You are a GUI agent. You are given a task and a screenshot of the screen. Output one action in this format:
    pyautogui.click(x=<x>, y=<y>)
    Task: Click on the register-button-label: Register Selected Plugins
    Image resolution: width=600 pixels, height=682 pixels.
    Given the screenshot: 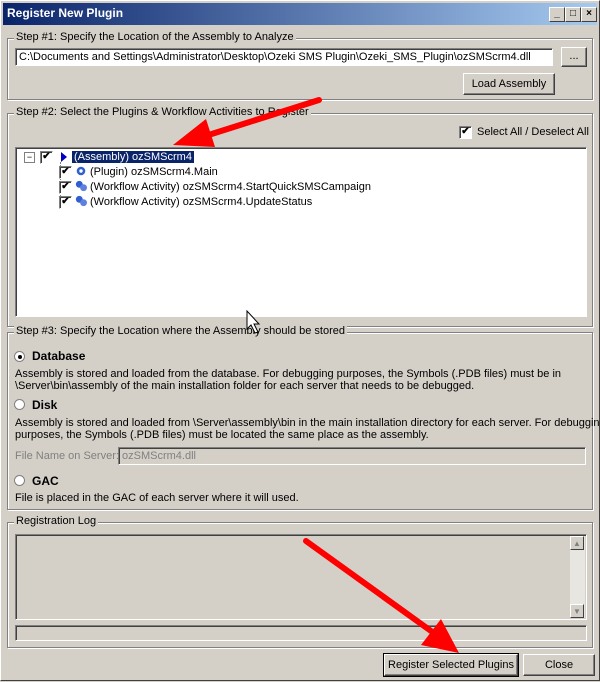 What is the action you would take?
    pyautogui.click(x=451, y=665)
    